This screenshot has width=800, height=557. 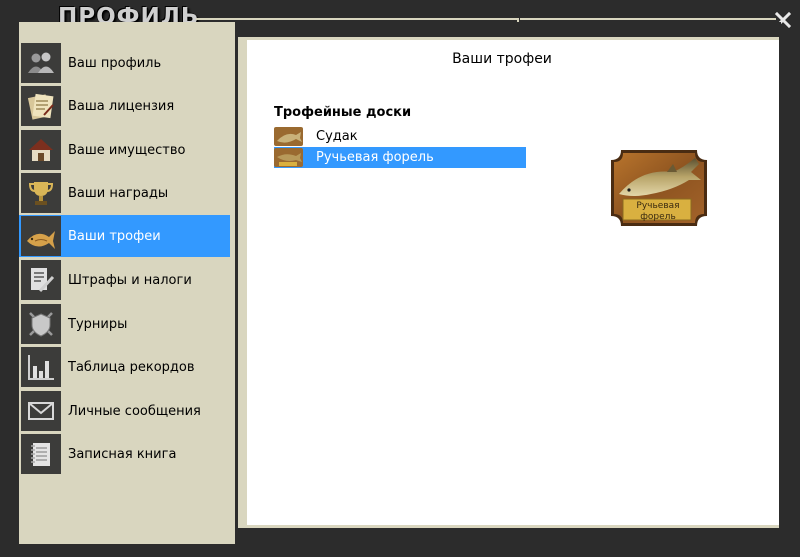 I want to click on sidebar-item-profile: Ваш профиль, so click(x=124, y=63).